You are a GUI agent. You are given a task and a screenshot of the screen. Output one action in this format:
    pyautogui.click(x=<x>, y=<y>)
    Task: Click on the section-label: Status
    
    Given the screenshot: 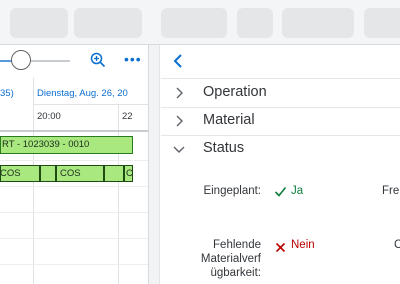 What is the action you would take?
    pyautogui.click(x=224, y=148)
    